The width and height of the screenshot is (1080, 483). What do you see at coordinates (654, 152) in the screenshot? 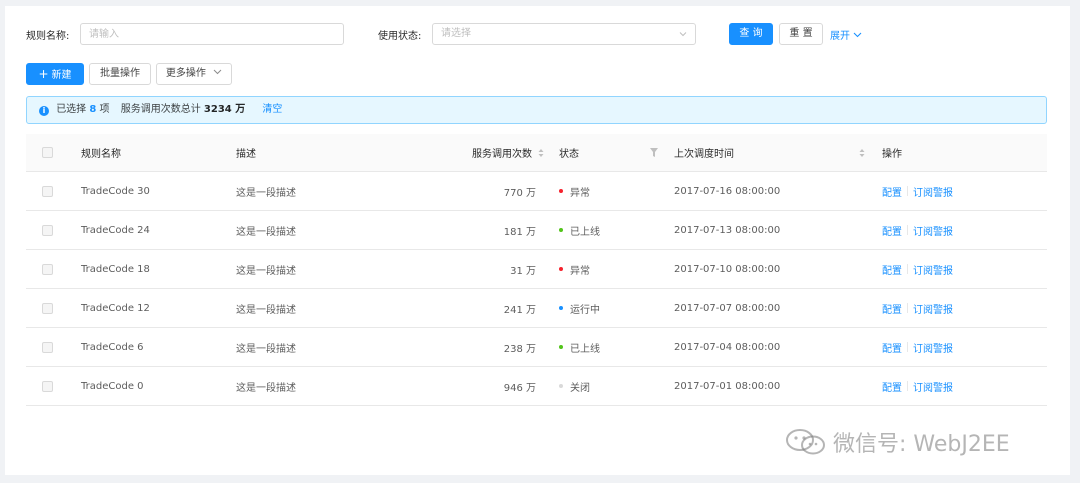
I see `filter-icon` at bounding box center [654, 152].